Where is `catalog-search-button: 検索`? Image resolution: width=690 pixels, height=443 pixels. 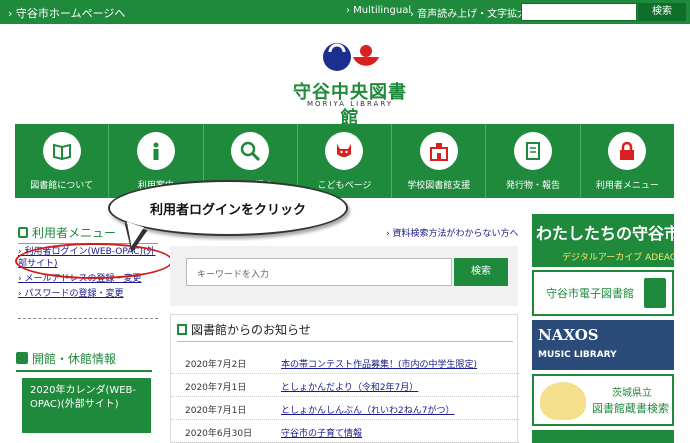
catalog-search-button: 検索 is located at coordinates (481, 272).